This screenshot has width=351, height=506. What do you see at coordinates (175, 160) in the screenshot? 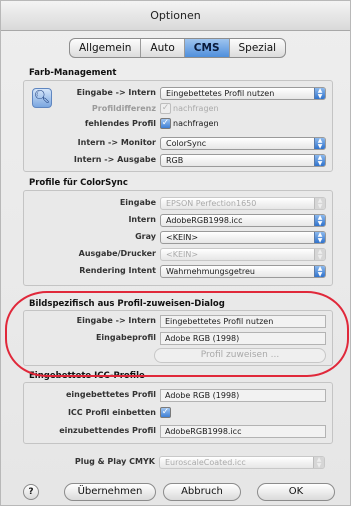
I see `intern-ausgabe-value: RGB` at bounding box center [175, 160].